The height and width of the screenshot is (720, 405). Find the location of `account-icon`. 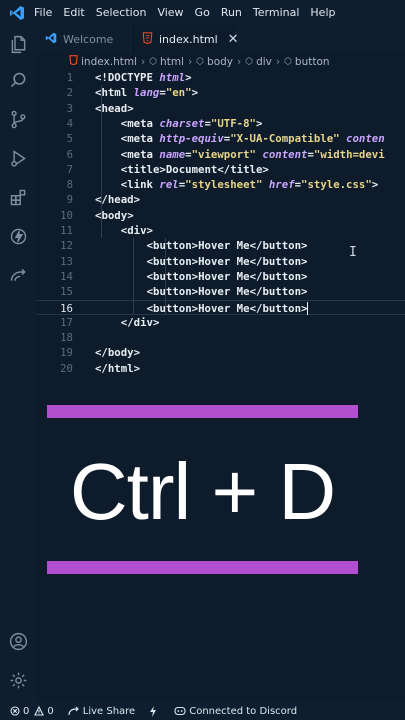

account-icon is located at coordinates (18, 641).